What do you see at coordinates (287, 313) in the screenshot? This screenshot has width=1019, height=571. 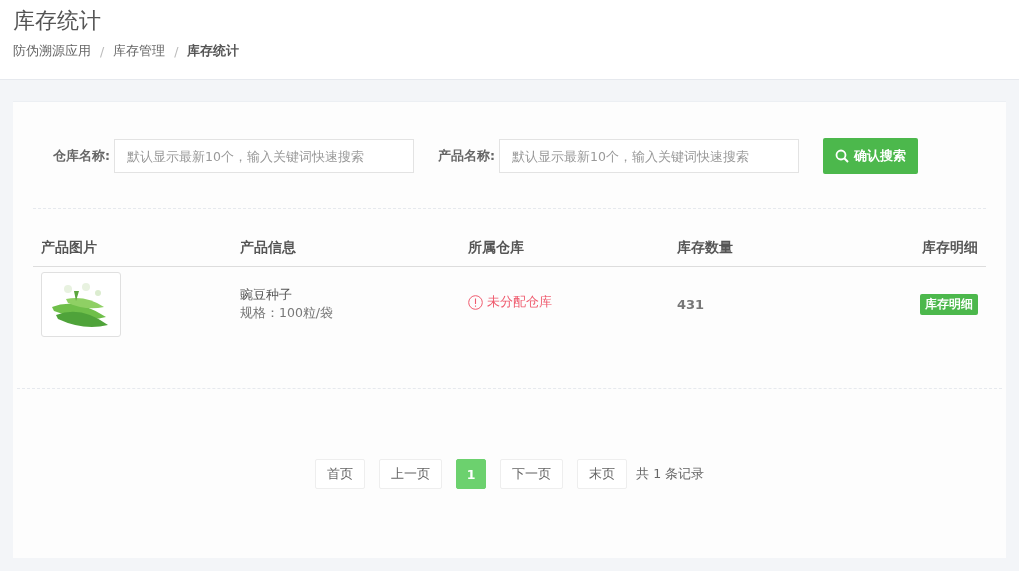 I see `product-spec: 规格：100粒/袋` at bounding box center [287, 313].